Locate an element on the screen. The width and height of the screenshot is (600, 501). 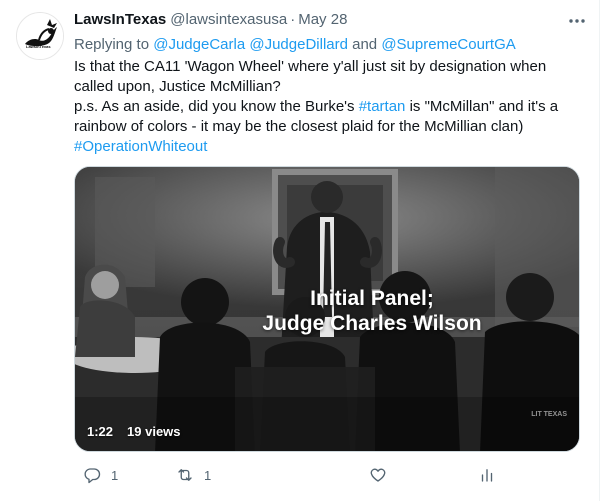
more-options-icon is located at coordinates (577, 21).